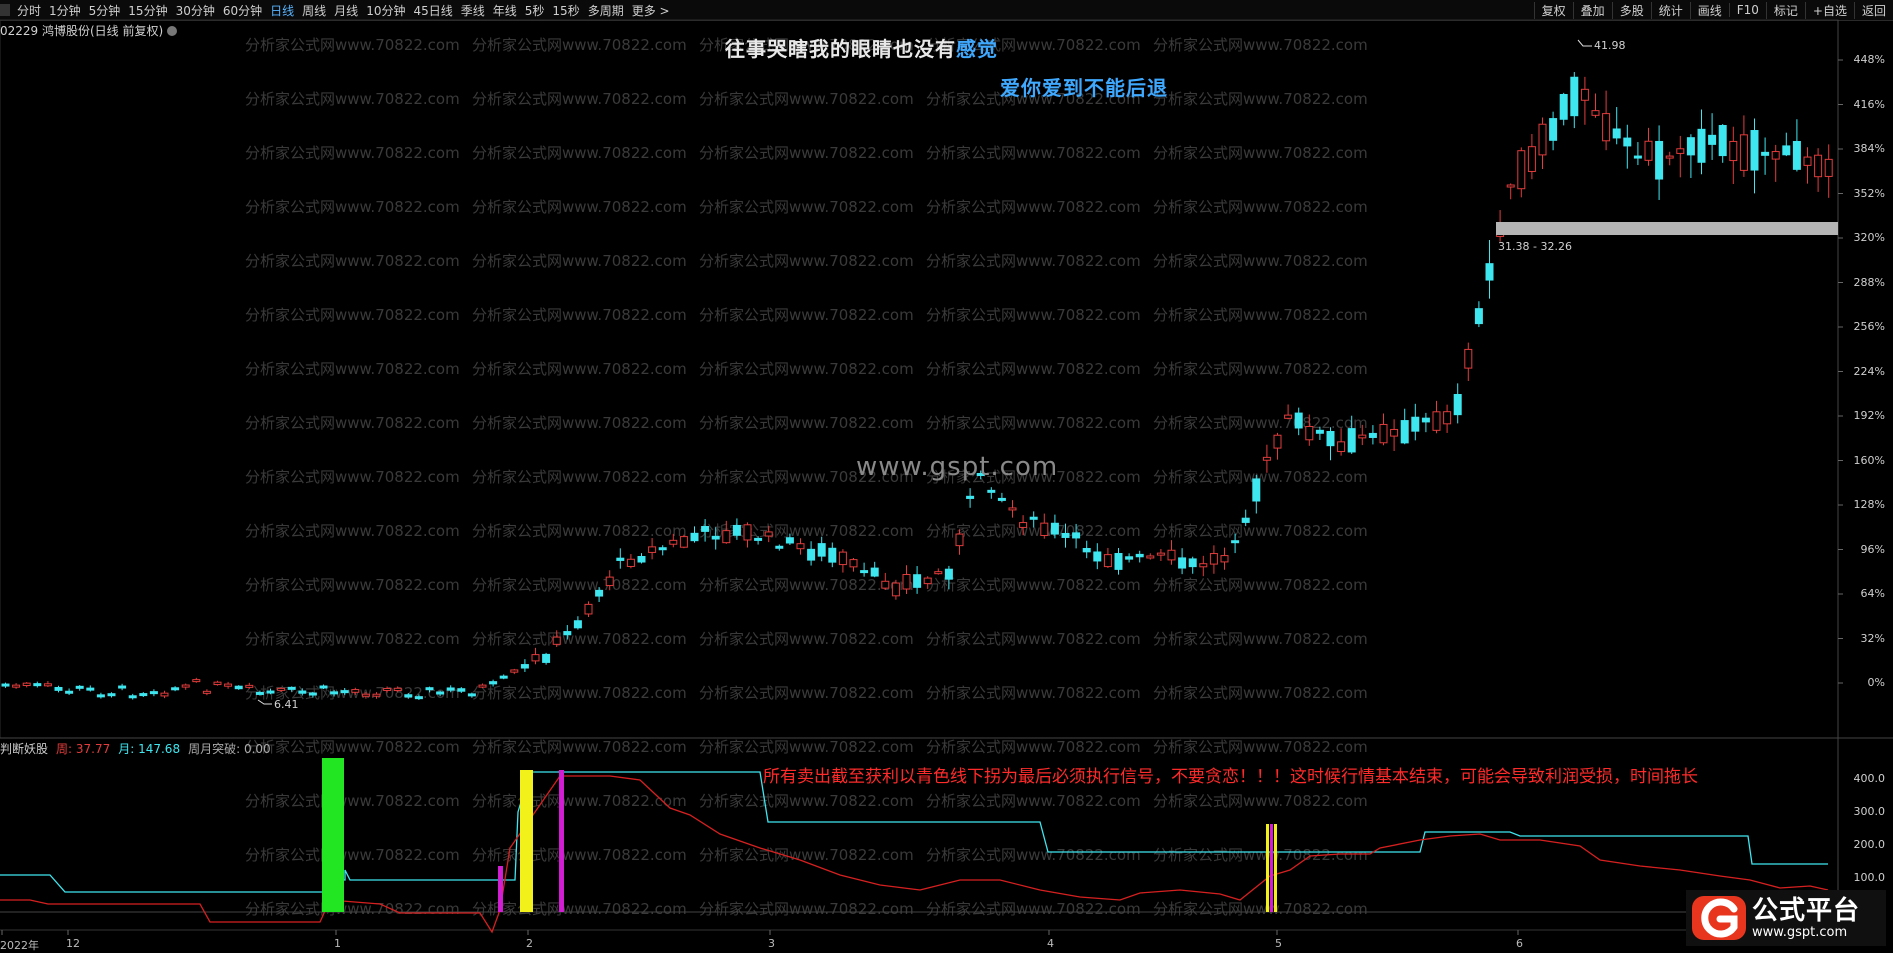 This screenshot has width=1893, height=953. I want to click on price-axis-label: 64%, so click(1872, 593).